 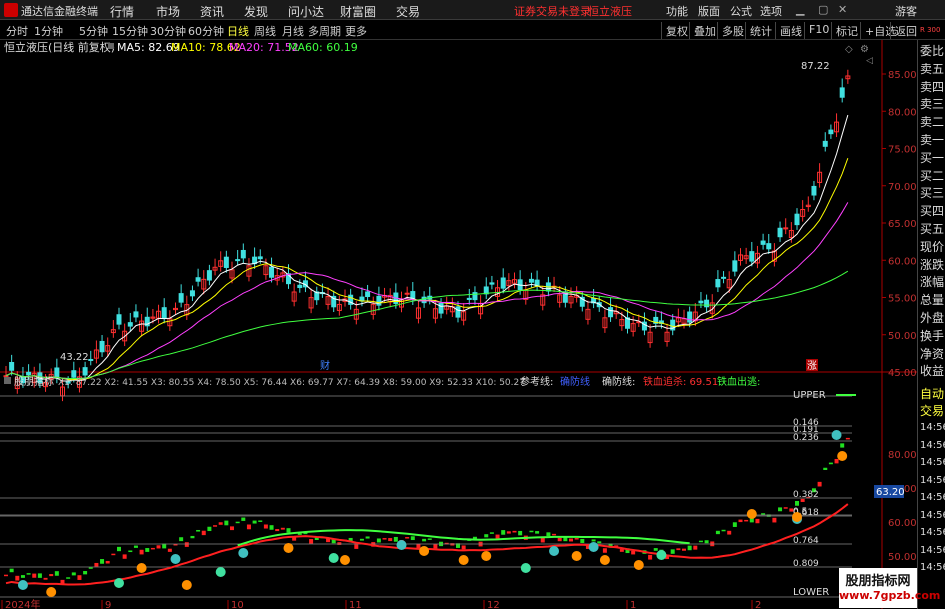 What do you see at coordinates (846, 30) in the screenshot?
I see `tool-mark: 标记` at bounding box center [846, 30].